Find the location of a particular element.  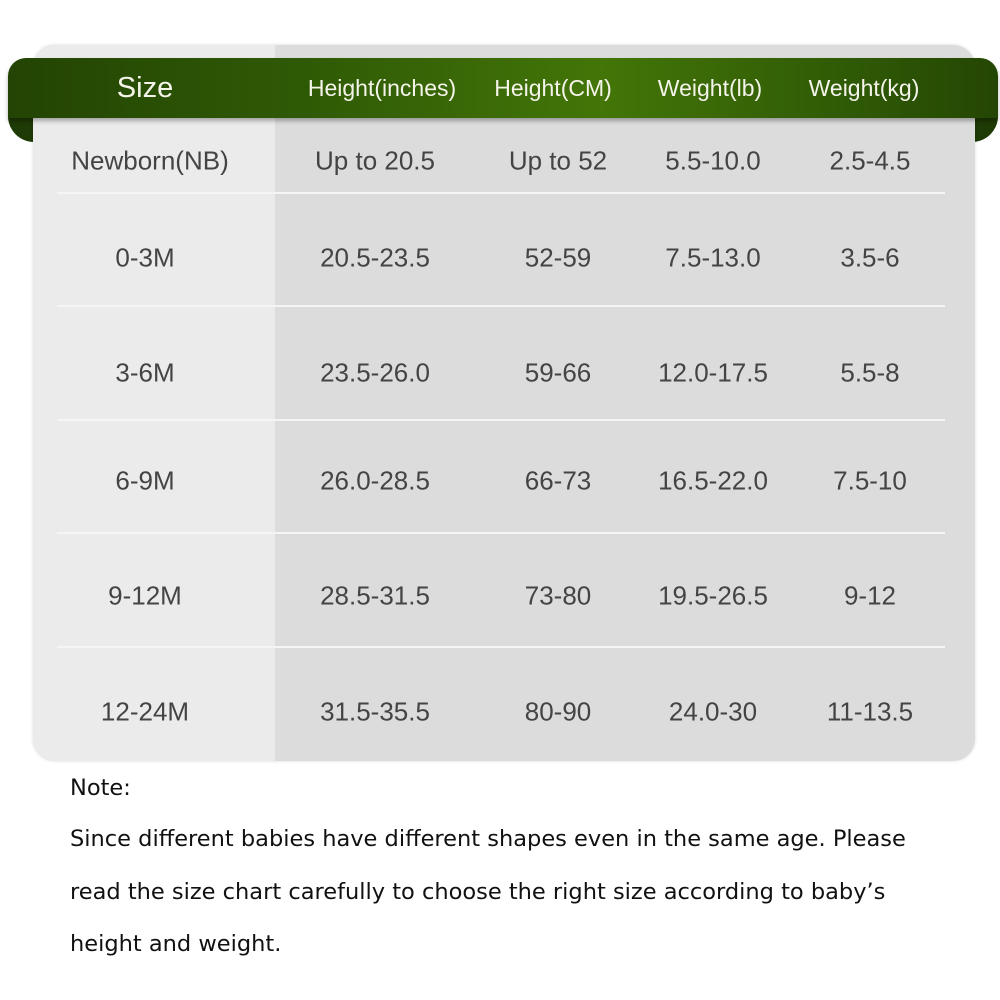

size-cell: 9-12M is located at coordinates (145, 595).